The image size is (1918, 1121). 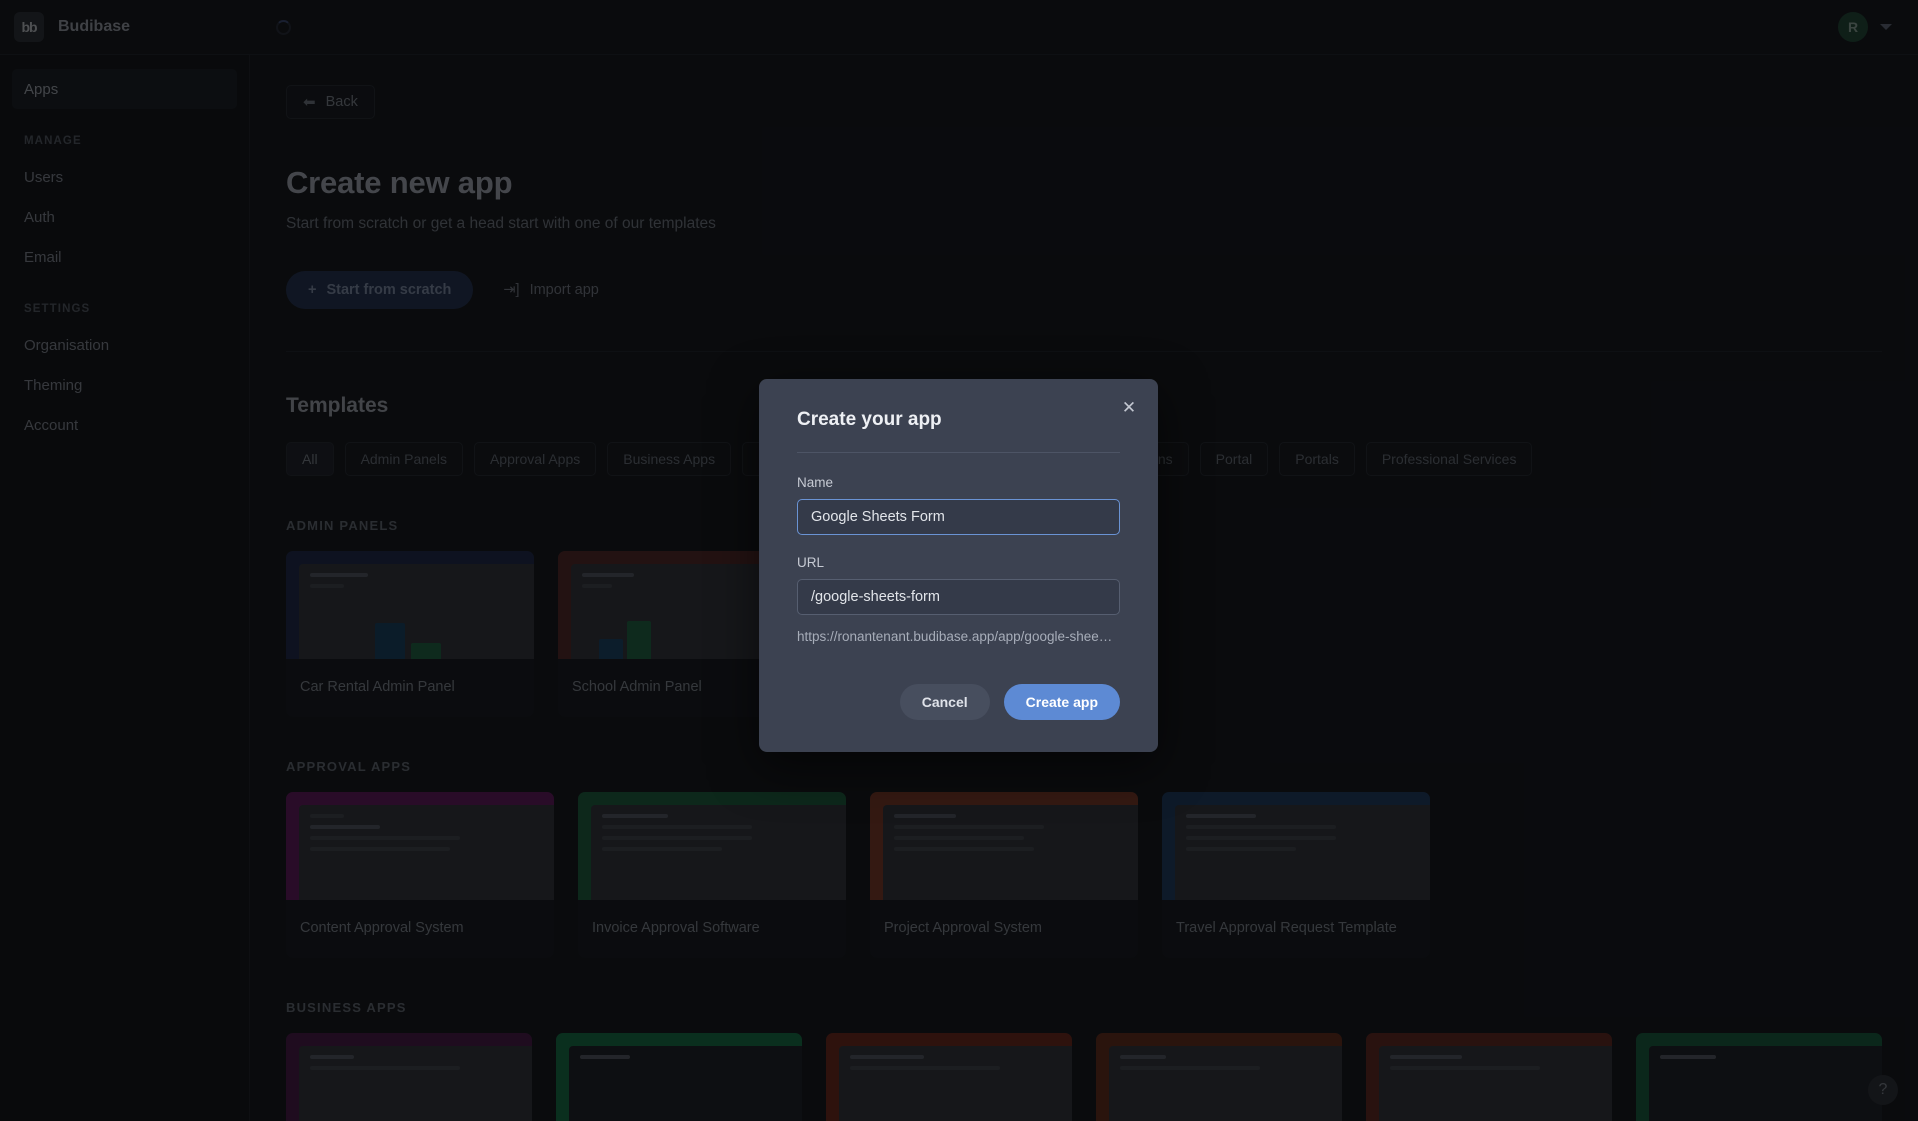 I want to click on modal-actions: Cancel Create app, so click(x=958, y=702).